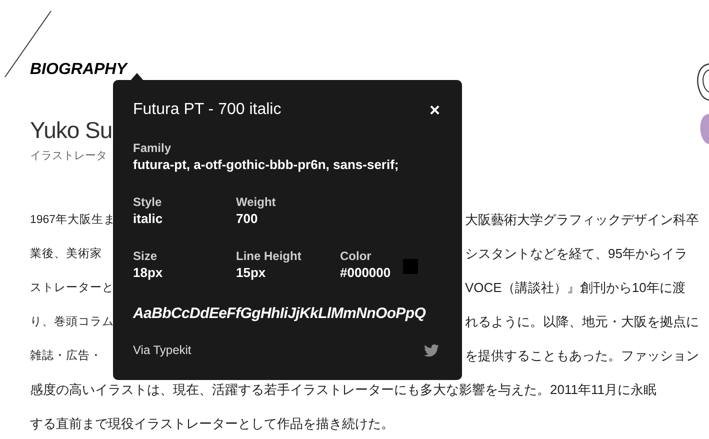 The image size is (709, 439). What do you see at coordinates (356, 256) in the screenshot?
I see `field-label: Color` at bounding box center [356, 256].